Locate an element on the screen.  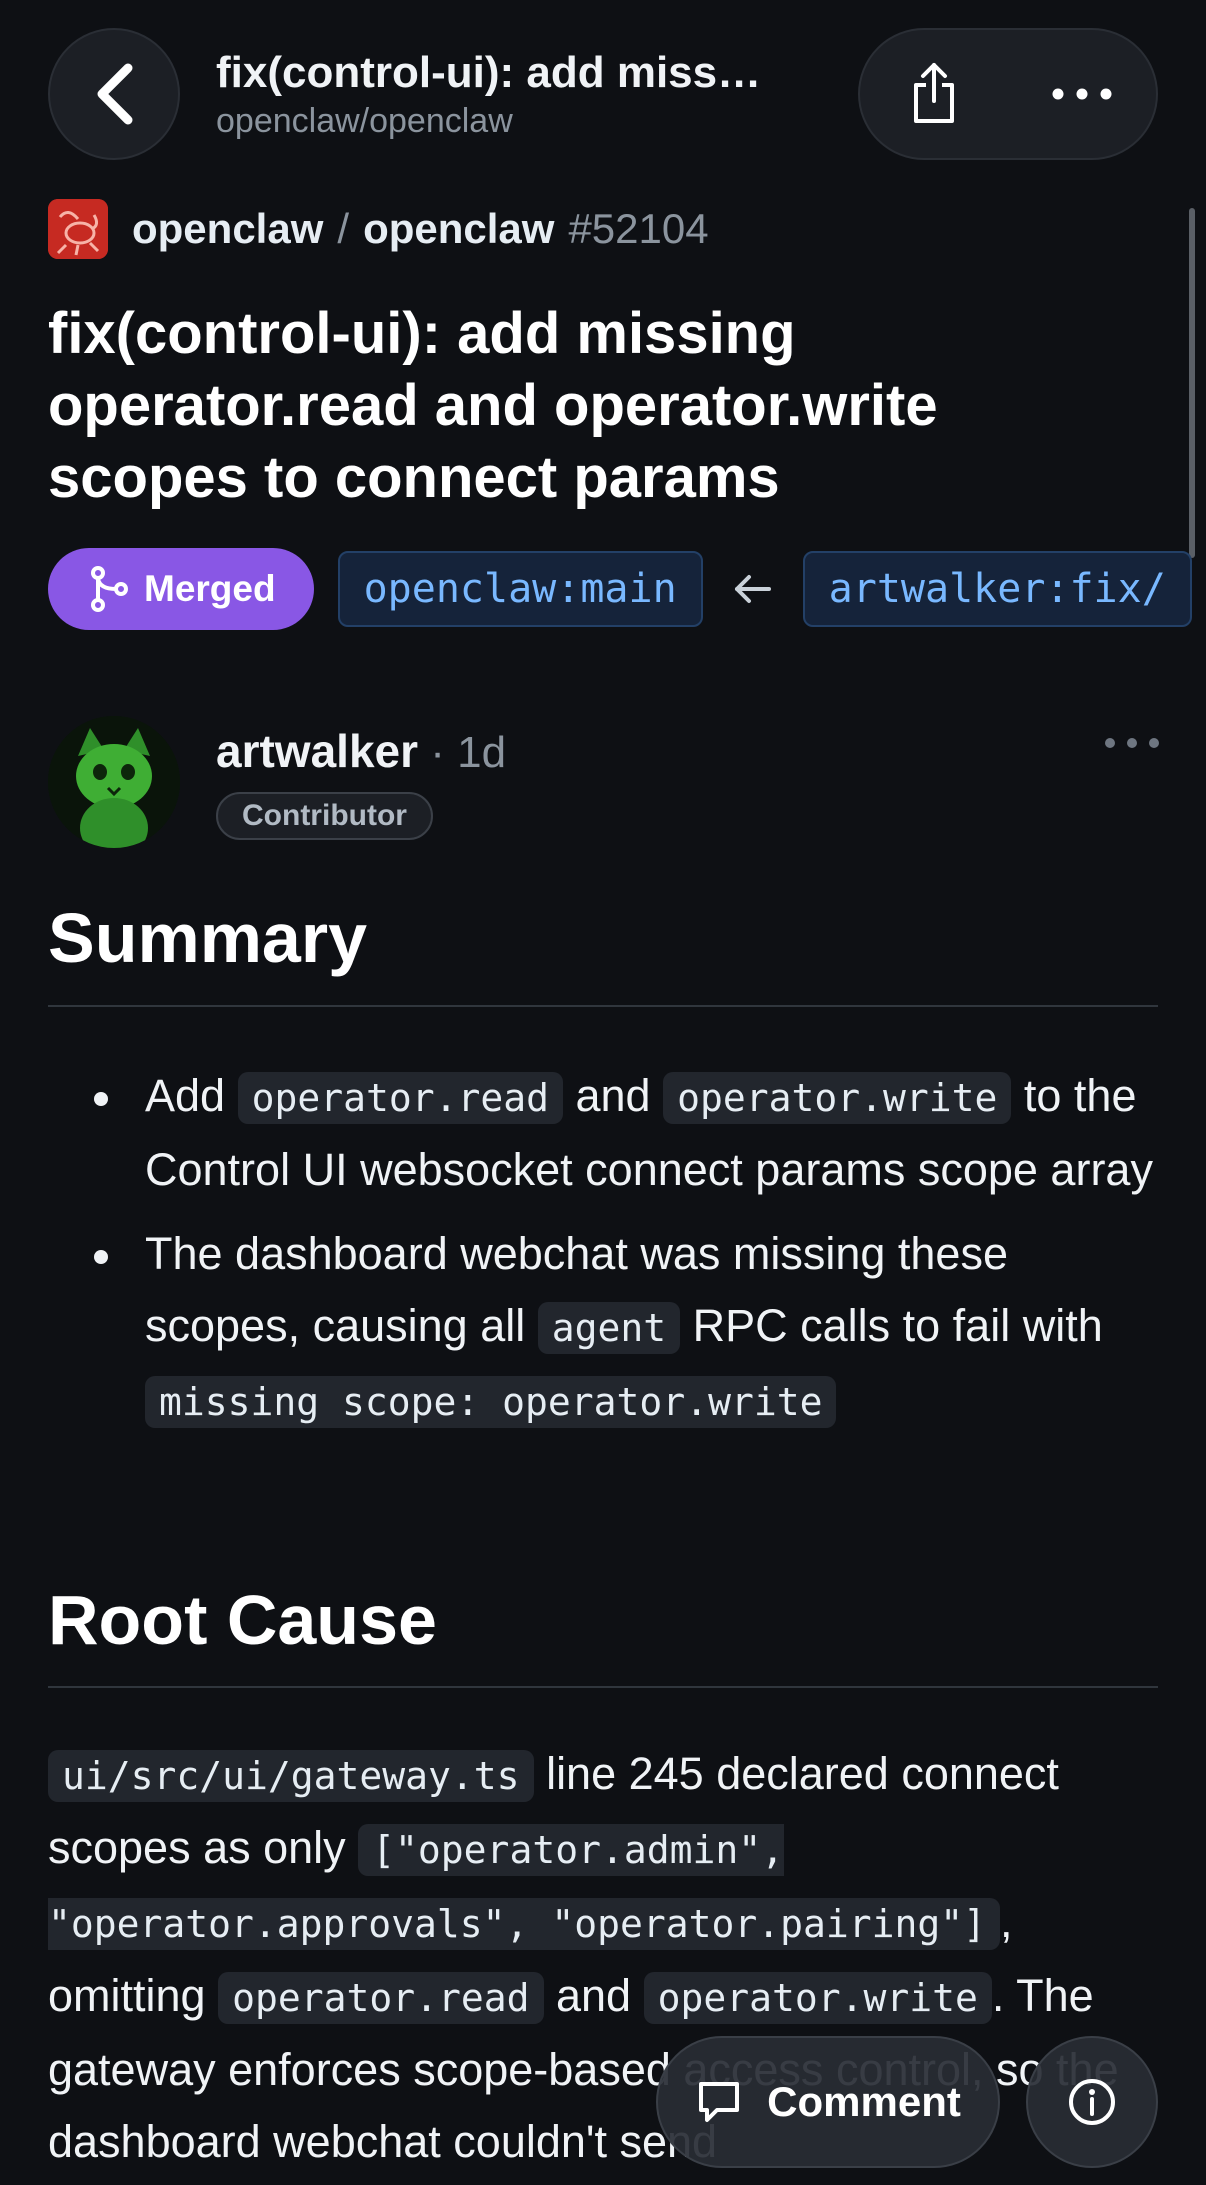
merged-status-badge: Merged is located at coordinates (181, 589).